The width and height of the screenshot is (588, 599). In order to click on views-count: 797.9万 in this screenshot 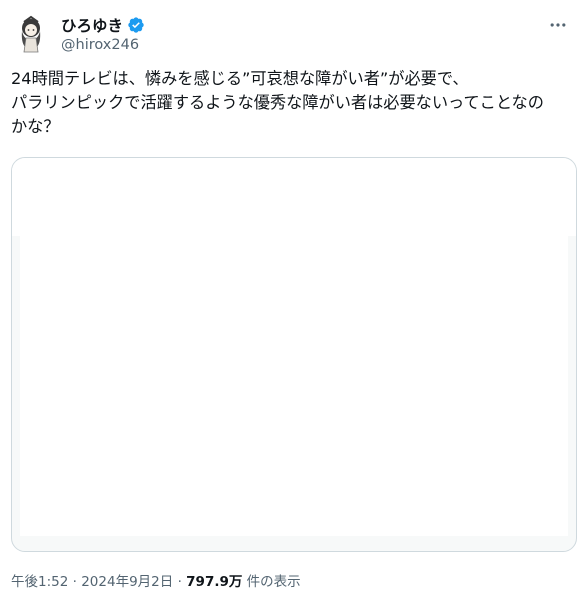, I will do `click(214, 582)`.